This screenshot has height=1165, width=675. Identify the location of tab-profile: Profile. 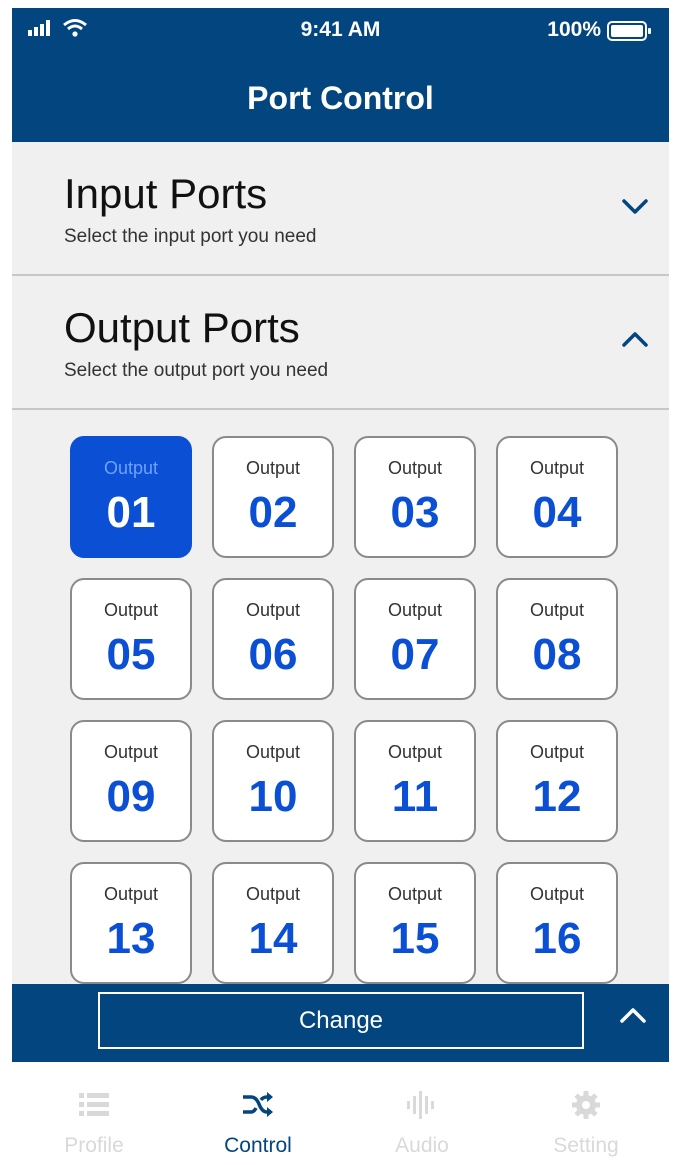
(94, 1113).